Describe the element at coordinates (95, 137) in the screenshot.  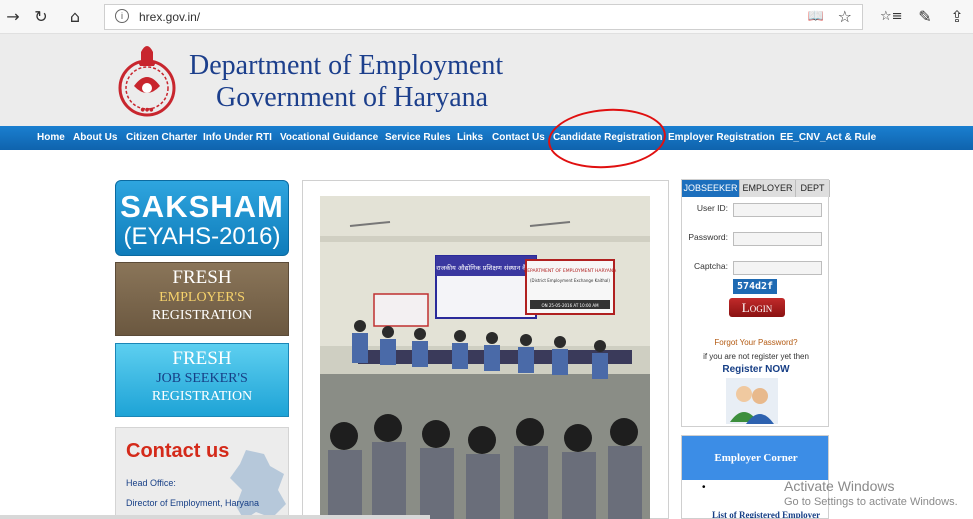
I see `menu-item-about-us: About Us` at that location.